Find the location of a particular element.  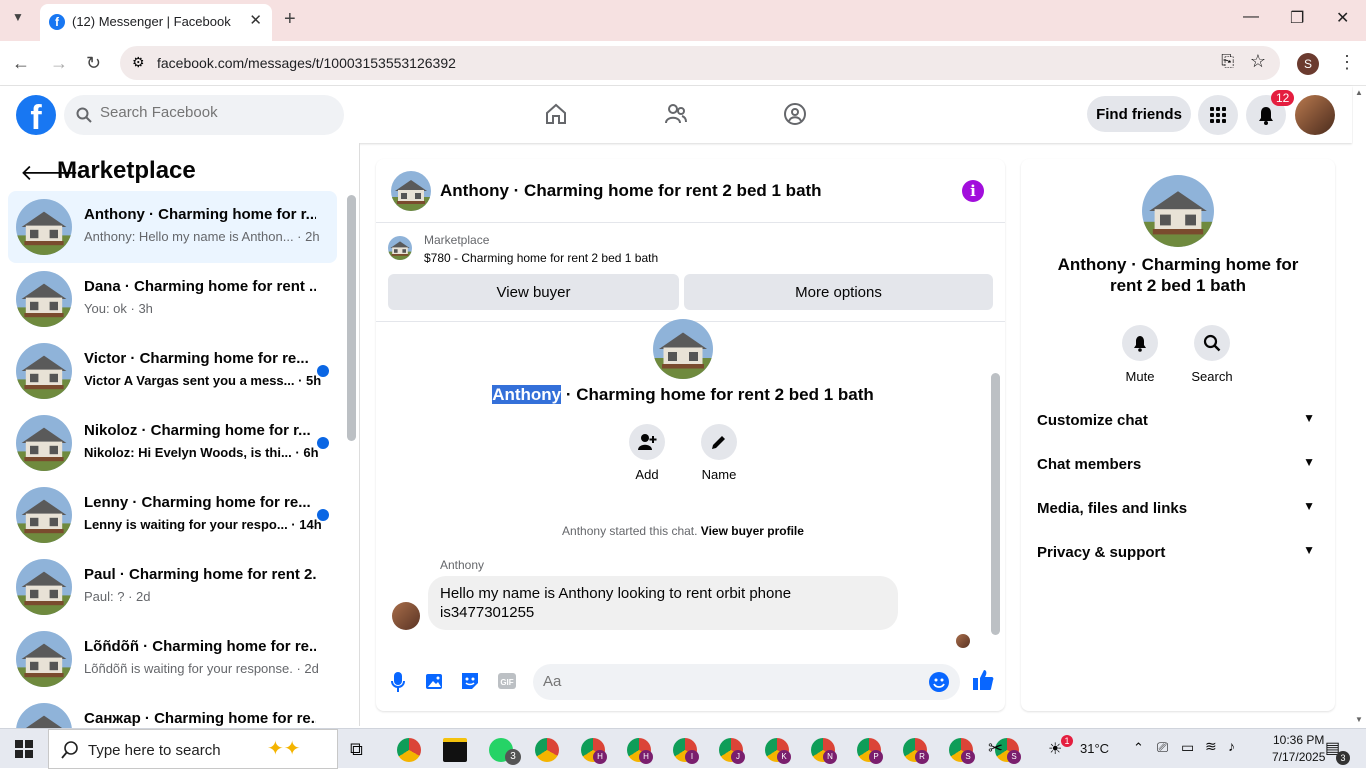

chat-members-section: Chat members ▼ is located at coordinates (1179, 464).